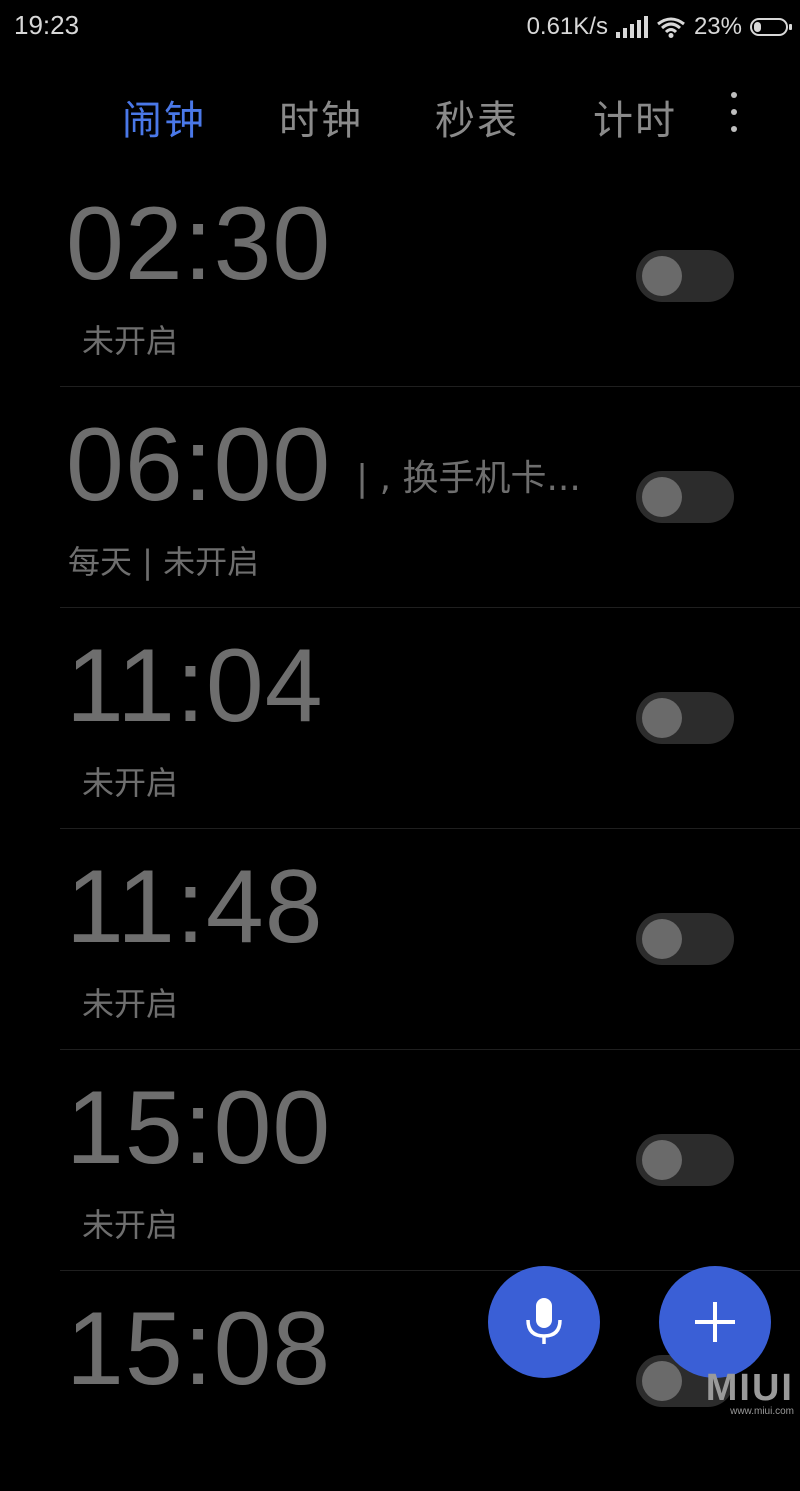 The width and height of the screenshot is (800, 1491). What do you see at coordinates (477, 117) in the screenshot?
I see `tab-stopwatch: 秒表` at bounding box center [477, 117].